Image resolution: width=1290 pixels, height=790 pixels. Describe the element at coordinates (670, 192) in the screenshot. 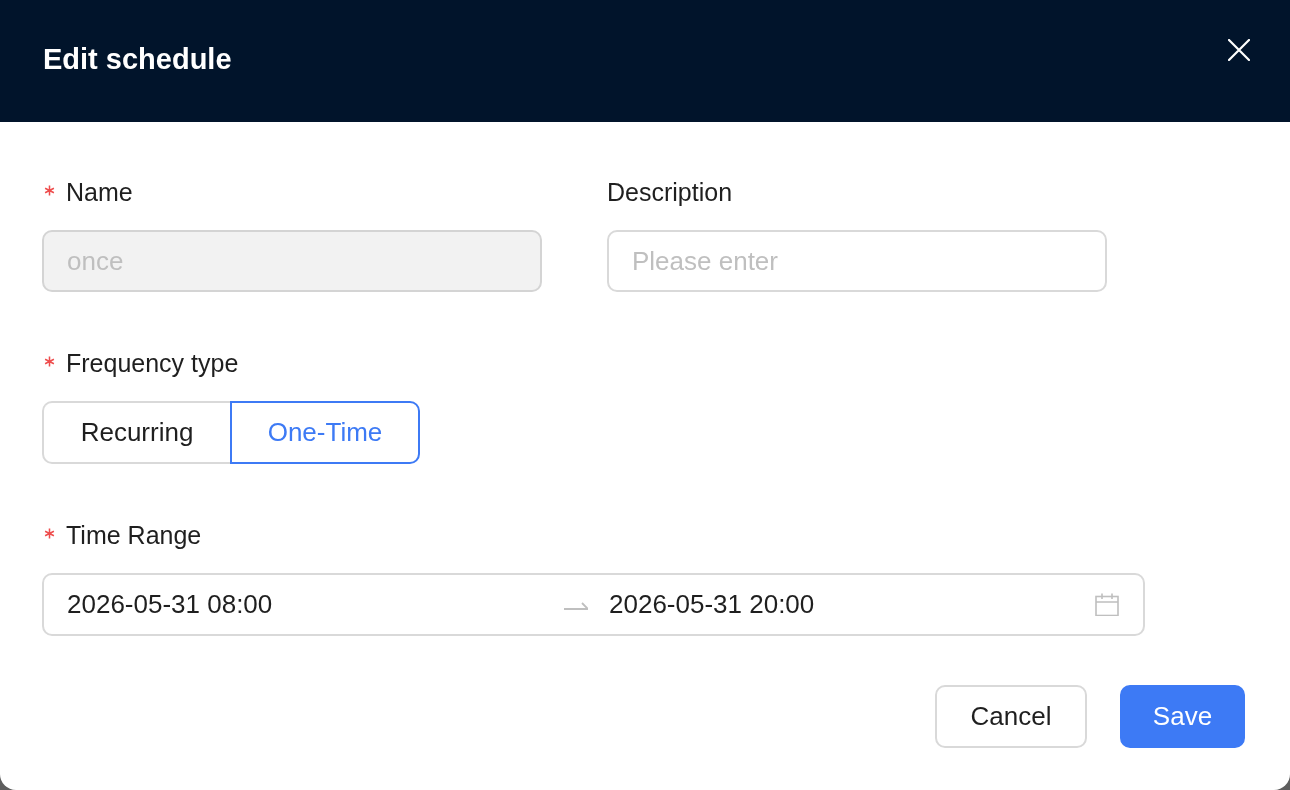

I see `field-label: Description` at that location.